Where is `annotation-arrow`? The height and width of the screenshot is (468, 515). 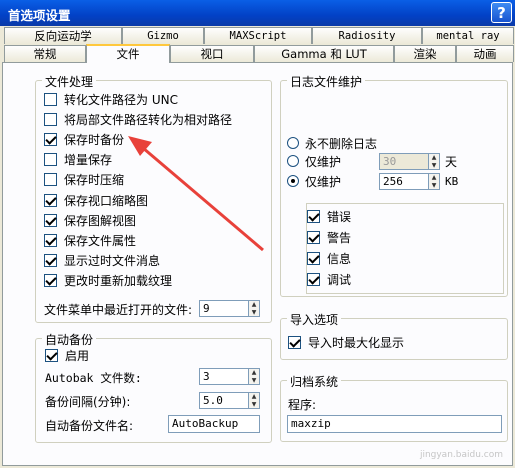
annotation-arrow is located at coordinates (196, 194).